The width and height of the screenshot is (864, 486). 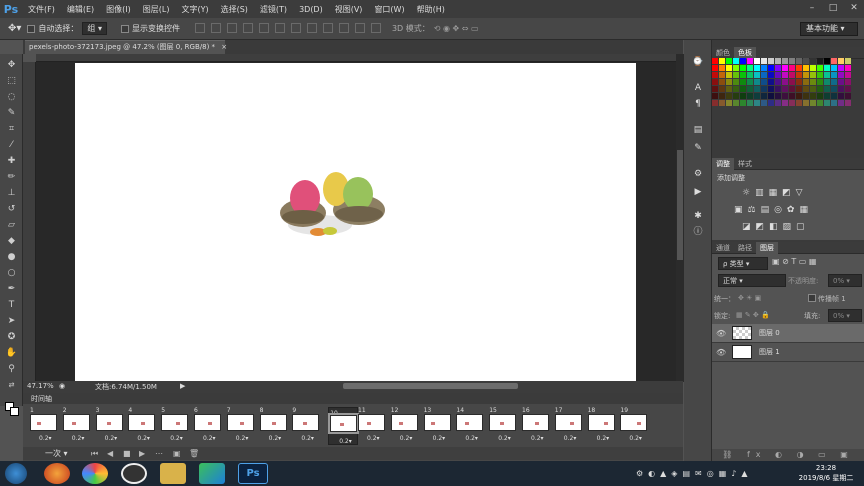 I want to click on opacity-field: 0% ▾, so click(x=845, y=280).